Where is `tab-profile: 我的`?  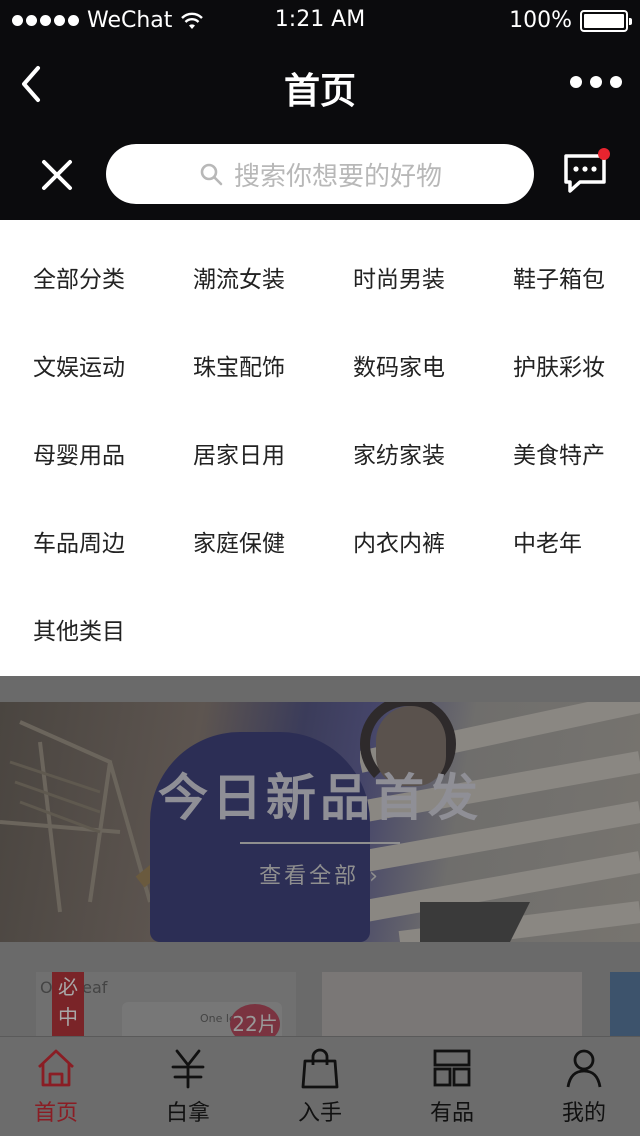
tab-profile: 我的 is located at coordinates (584, 1087).